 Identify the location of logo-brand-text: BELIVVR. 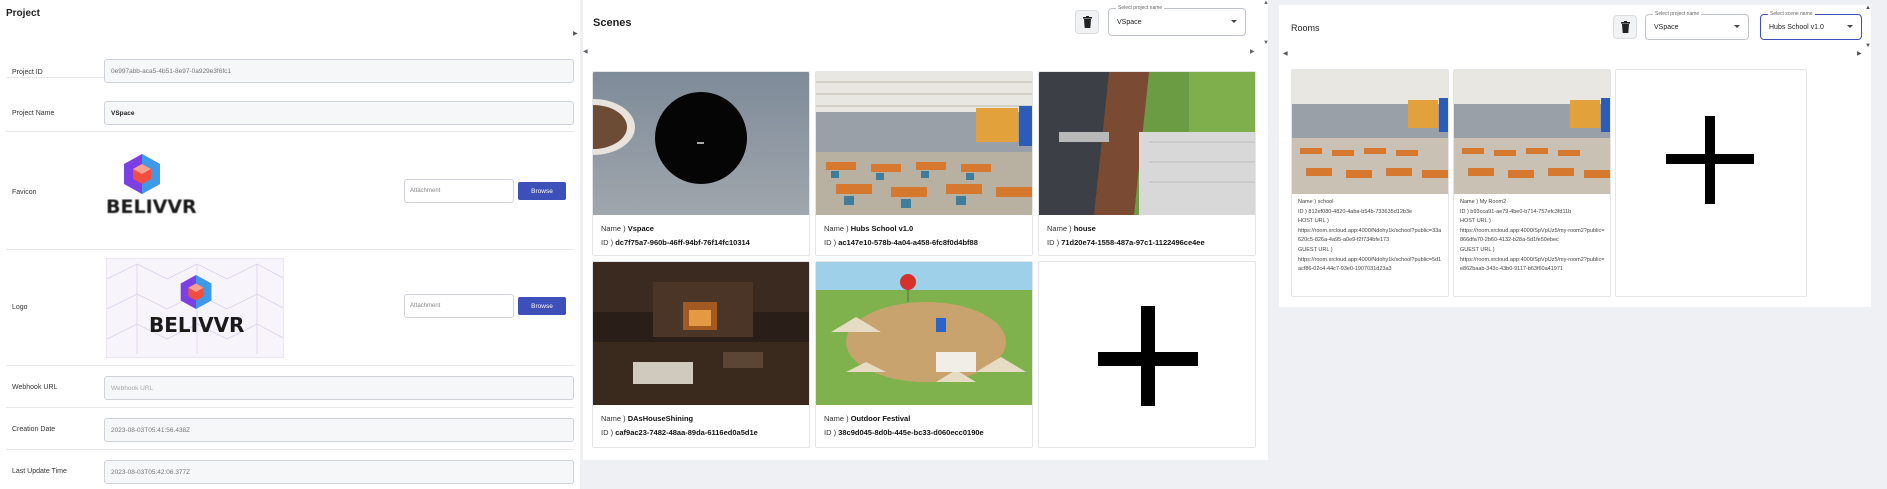
(197, 325).